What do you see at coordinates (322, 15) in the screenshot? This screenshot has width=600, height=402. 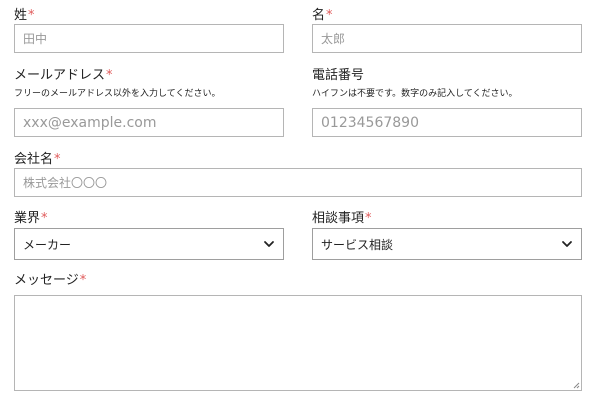 I see `first-name-label: 名*` at bounding box center [322, 15].